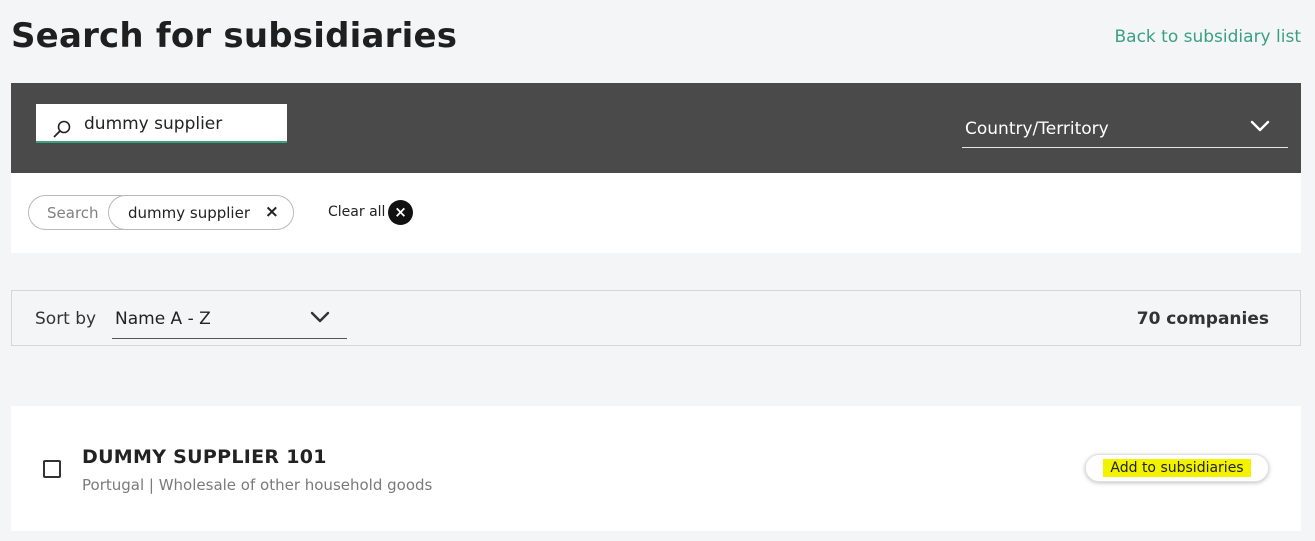  I want to click on chip-value: dummy supplier ×, so click(201, 212).